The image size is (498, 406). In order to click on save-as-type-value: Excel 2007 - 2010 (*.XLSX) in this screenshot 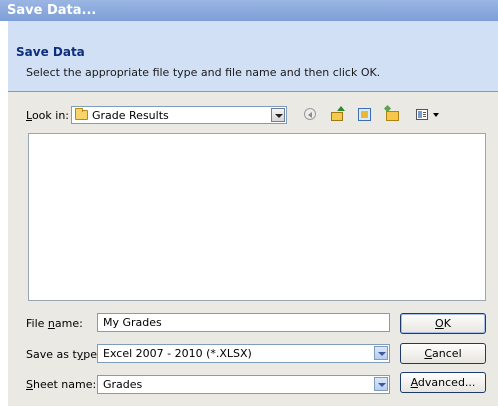, I will do `click(177, 353)`.